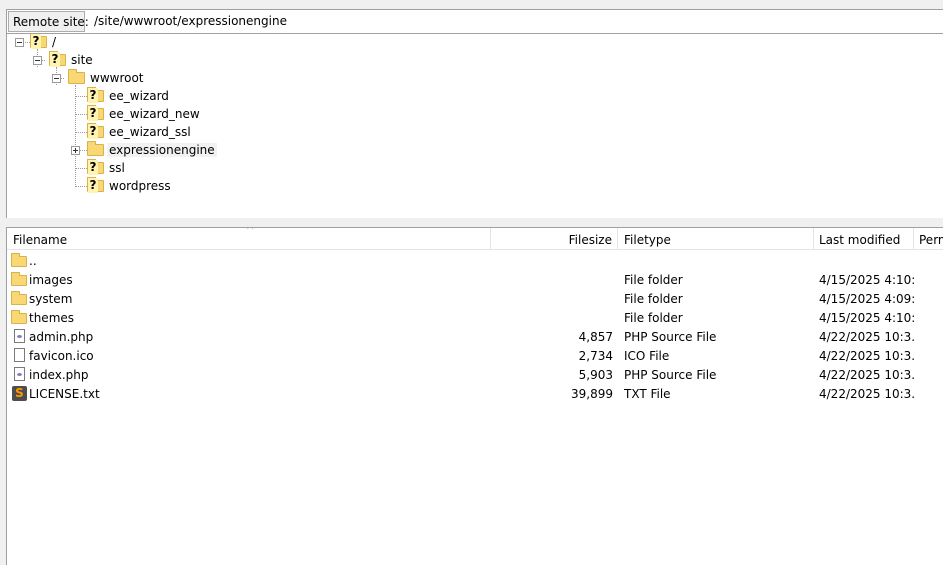 This screenshot has width=943, height=565. I want to click on document-icon, so click(19, 355).